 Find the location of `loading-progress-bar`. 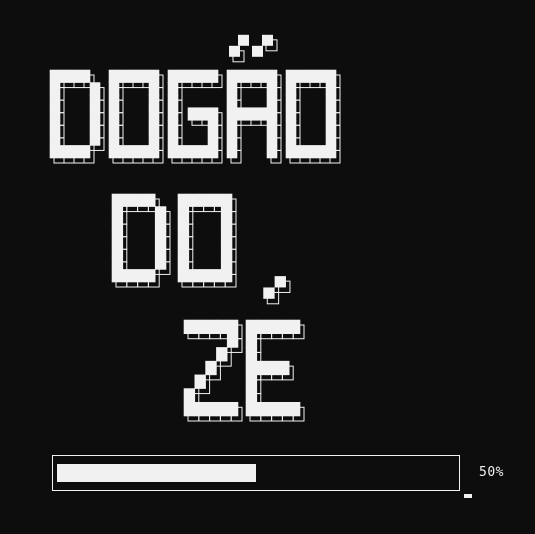

loading-progress-bar is located at coordinates (256, 473).